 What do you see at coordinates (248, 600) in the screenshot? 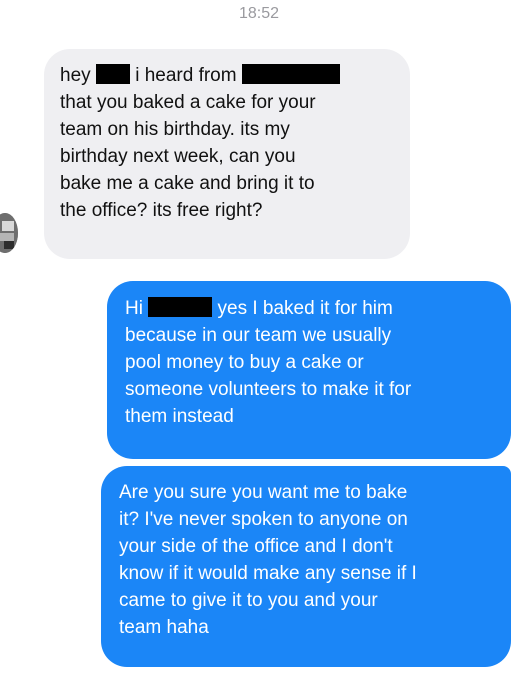
I see `message-line: came to give it to you and your` at bounding box center [248, 600].